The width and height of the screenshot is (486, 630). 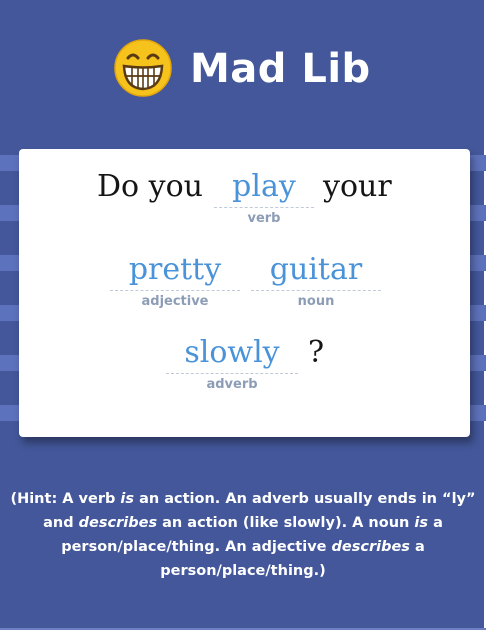 I want to click on noun-blank: guitar noun, so click(x=316, y=279).